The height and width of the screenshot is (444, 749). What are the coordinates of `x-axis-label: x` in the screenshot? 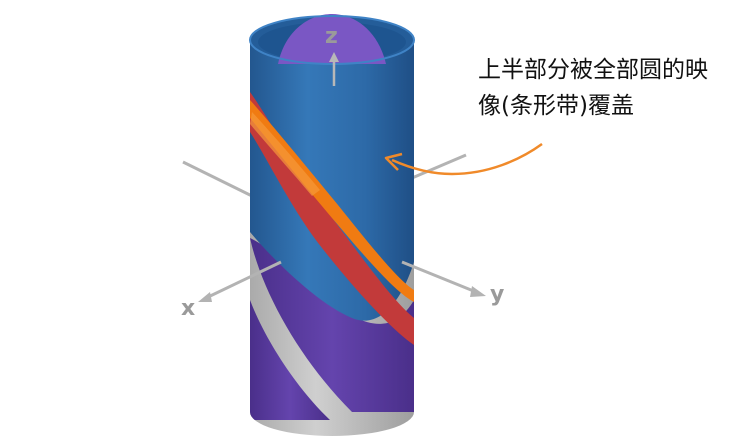 It's located at (188, 308).